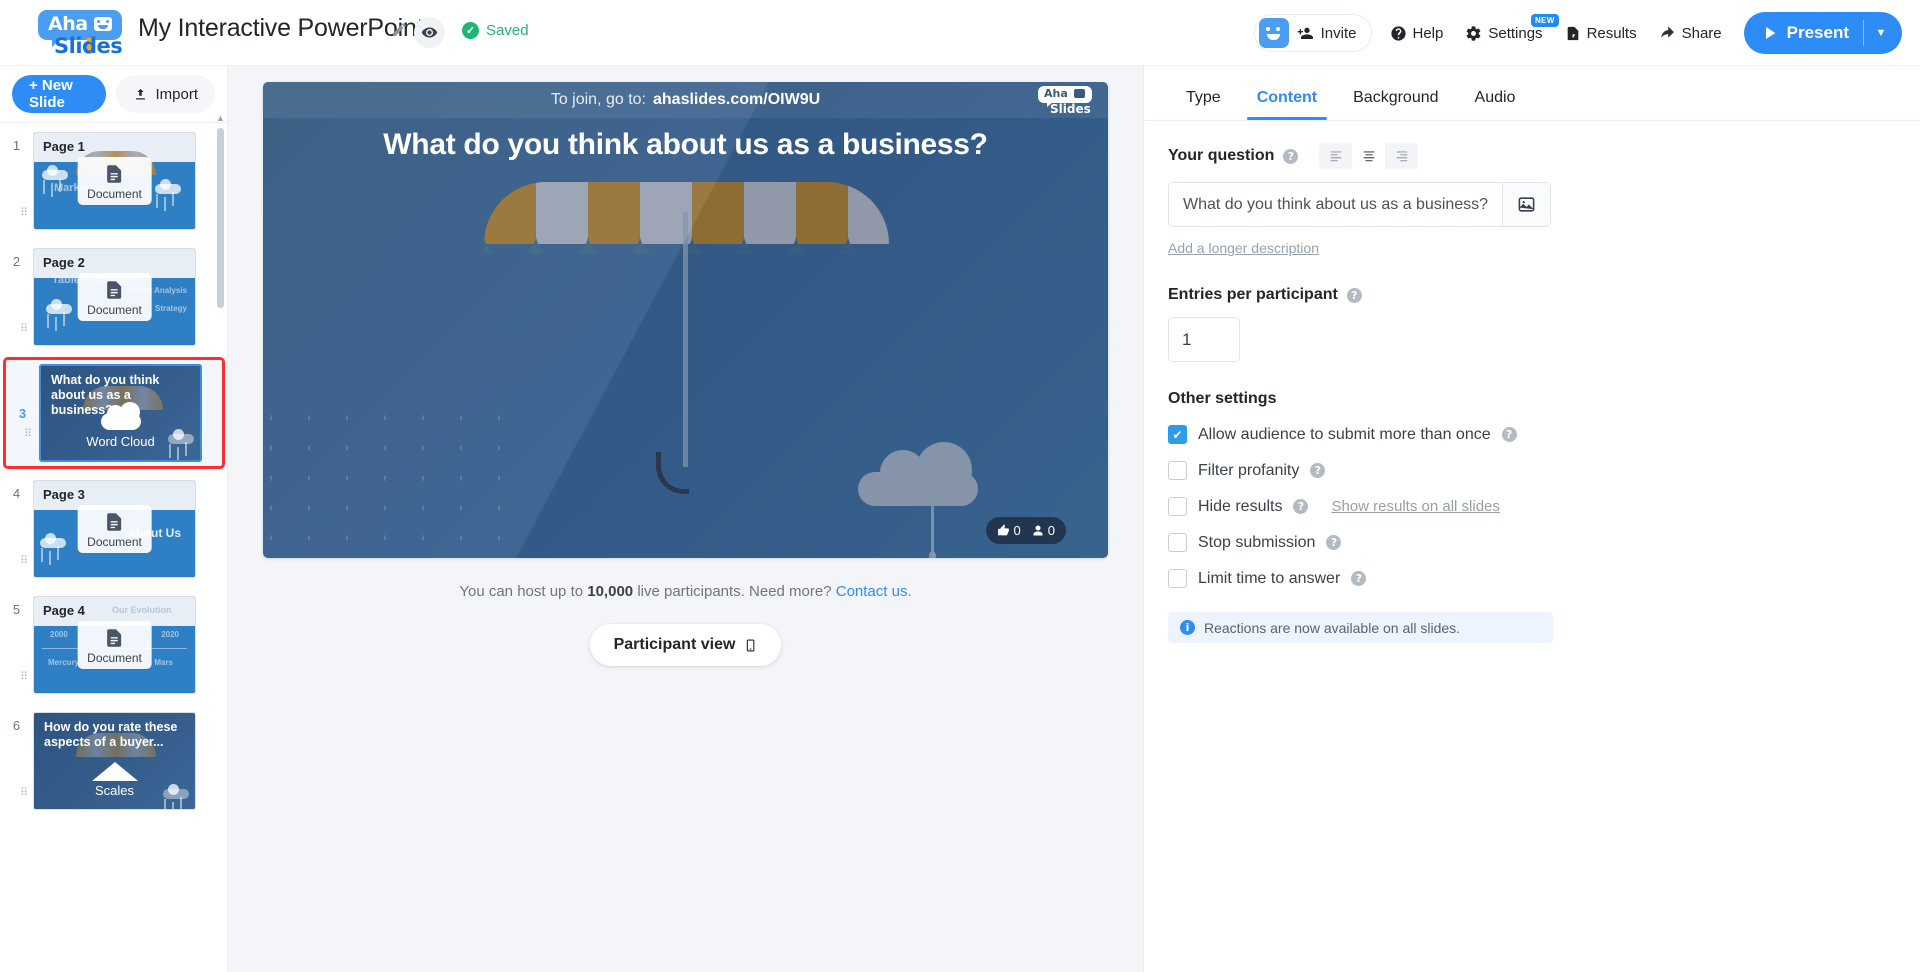 This screenshot has width=1920, height=972. I want to click on invite-button: Invite, so click(1312, 33).